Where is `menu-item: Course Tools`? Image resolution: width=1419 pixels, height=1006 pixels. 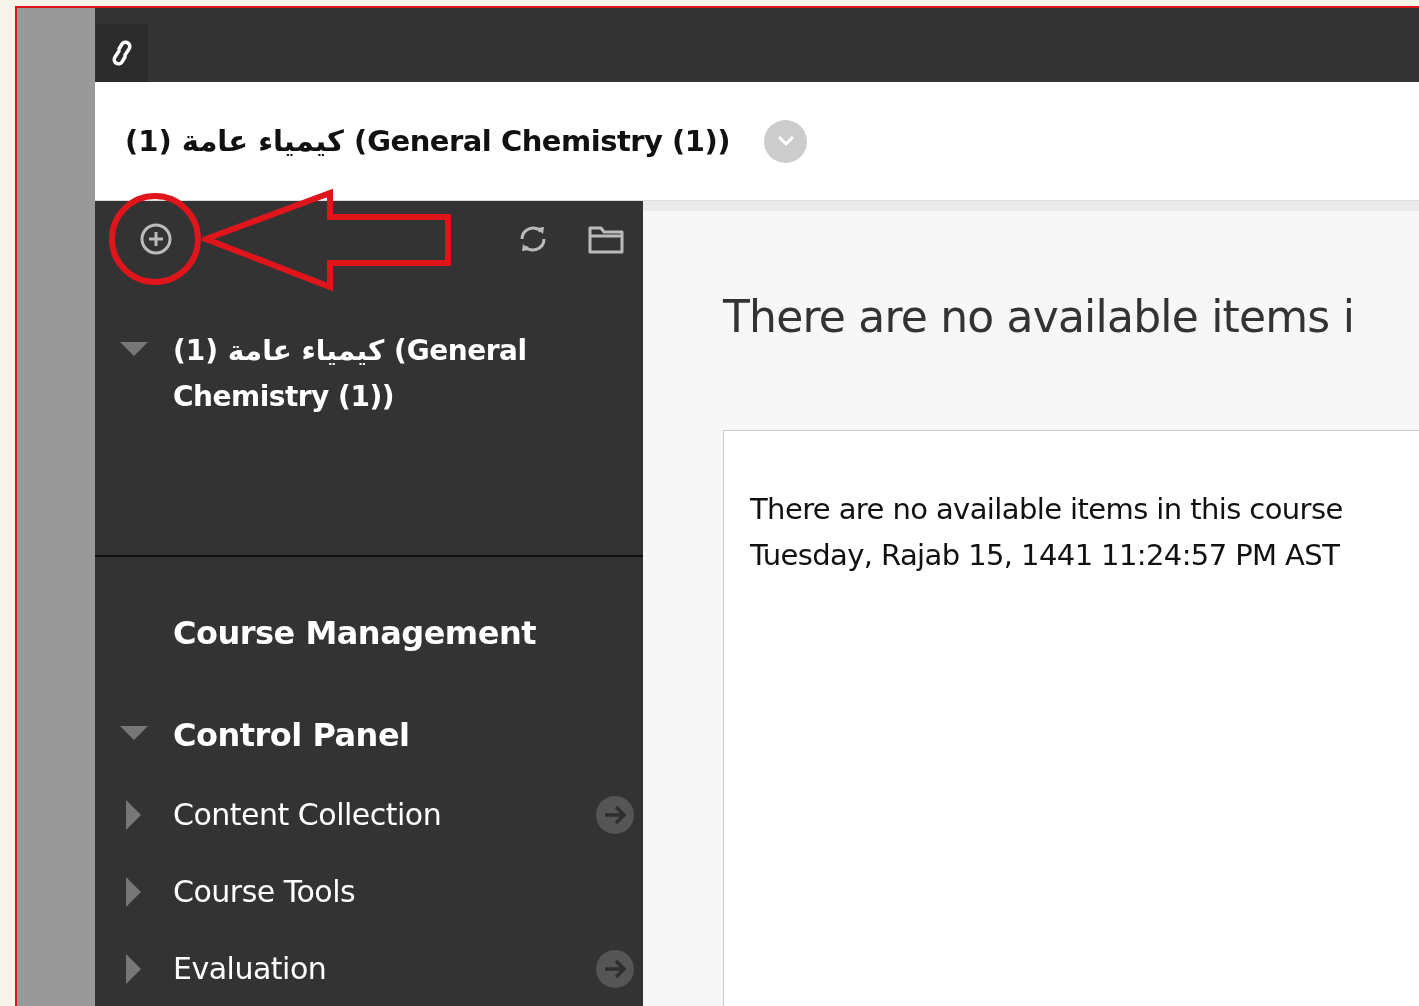
menu-item: Course Tools is located at coordinates (408, 891).